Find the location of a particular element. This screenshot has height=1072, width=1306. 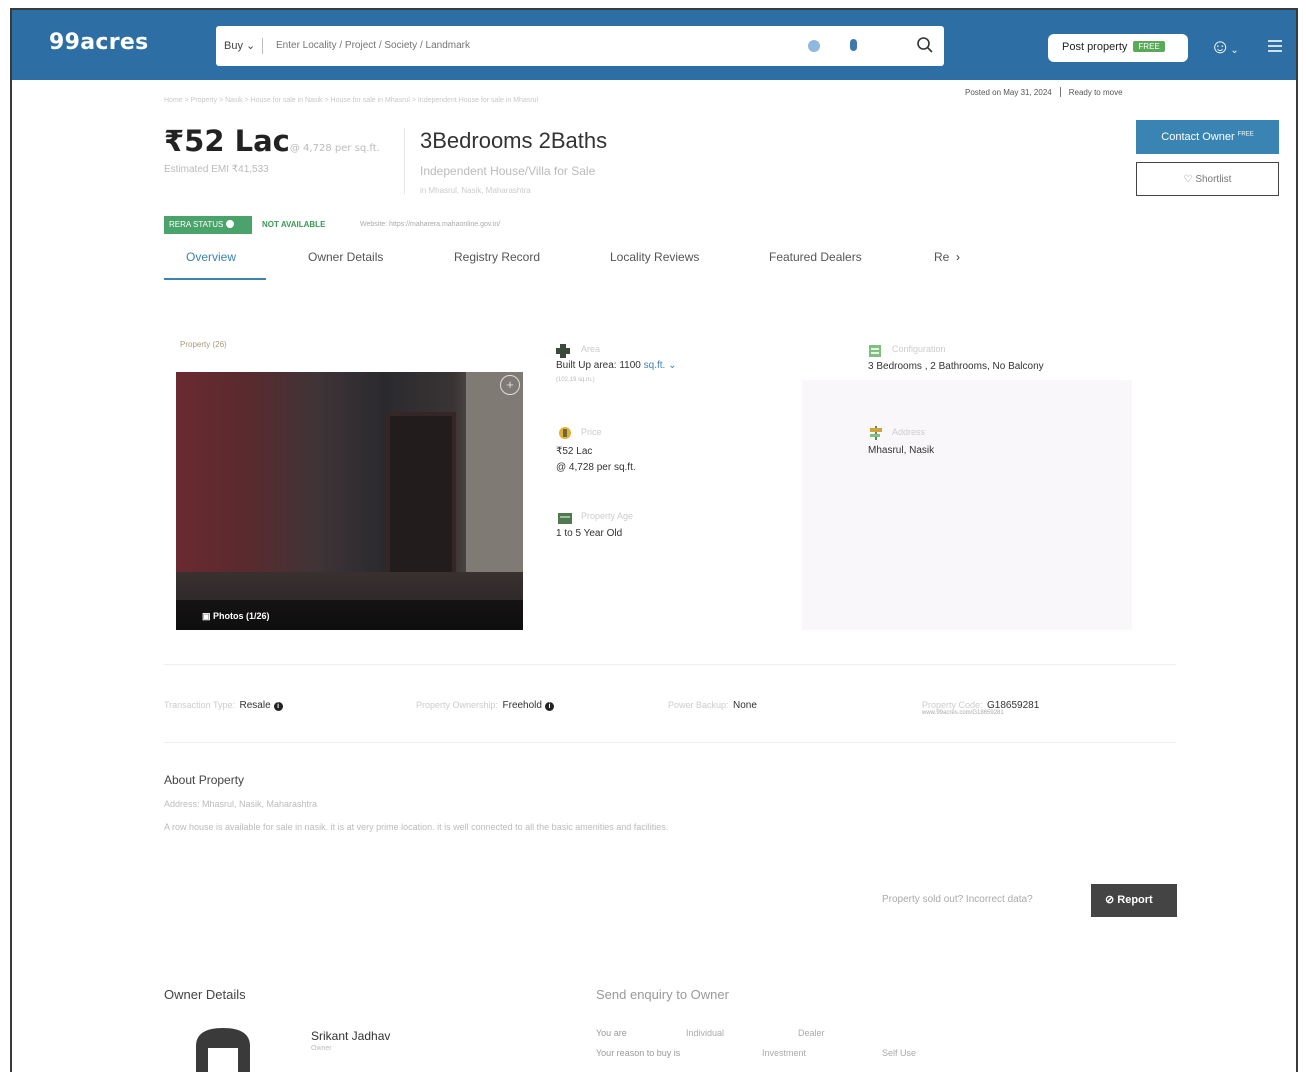

option-investment: Investment is located at coordinates (784, 1053).